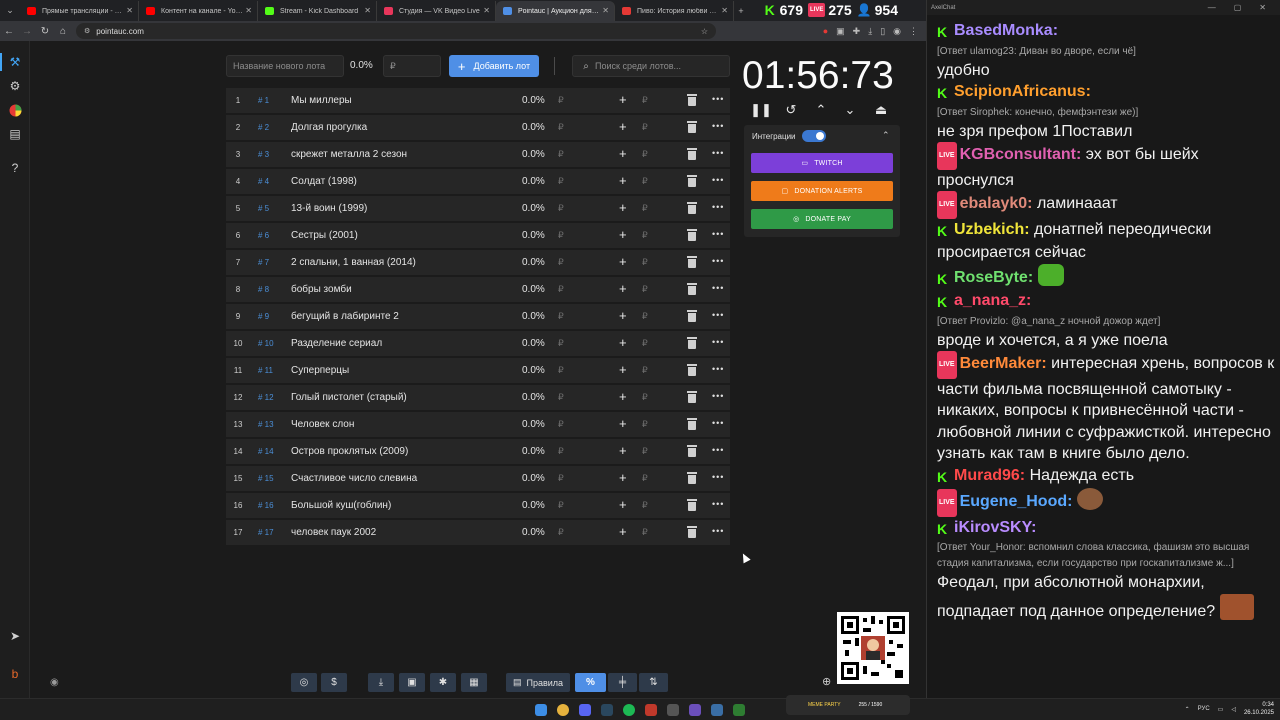  I want to click on url-field: ⚙ pointauc.com ☆, so click(396, 31).